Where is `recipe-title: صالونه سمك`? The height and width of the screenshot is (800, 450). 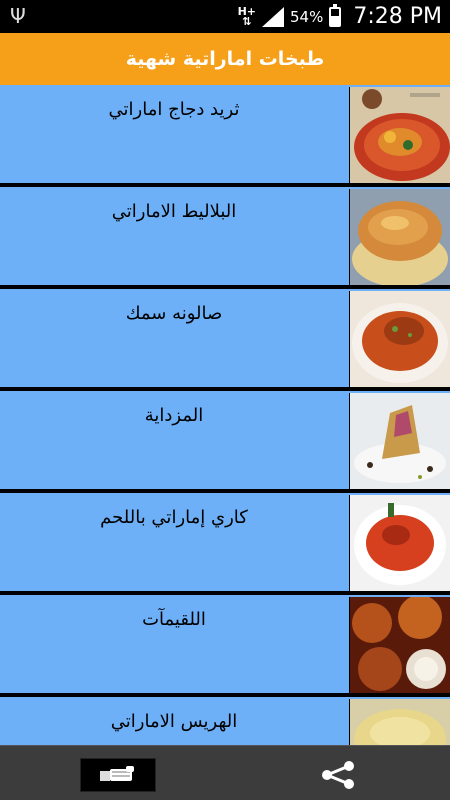 recipe-title: صالونه سمك is located at coordinates (174, 313).